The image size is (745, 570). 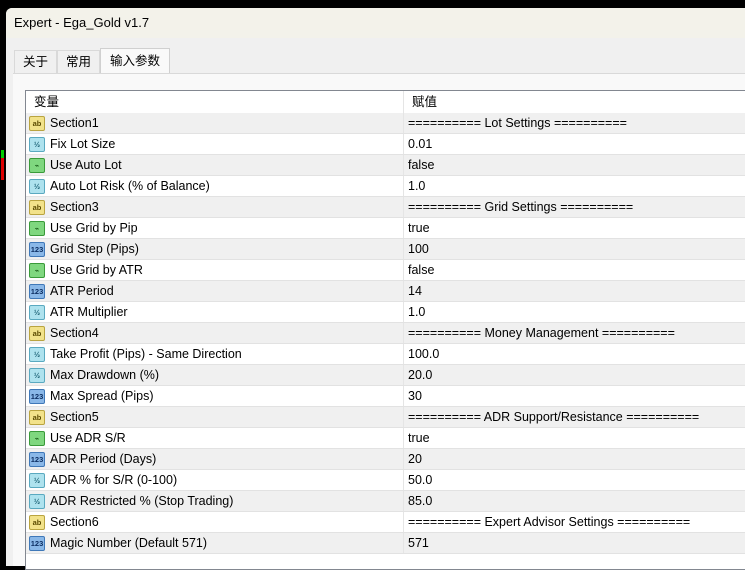 What do you see at coordinates (215, 417) in the screenshot?
I see `variable-cell: ab Section5` at bounding box center [215, 417].